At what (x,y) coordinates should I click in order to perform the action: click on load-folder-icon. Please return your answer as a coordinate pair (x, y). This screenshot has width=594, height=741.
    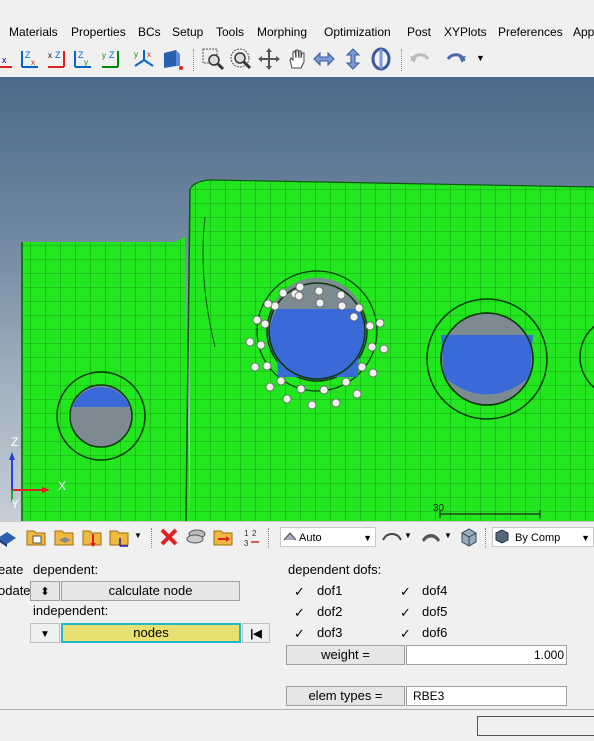
    Looking at the image, I should click on (92, 537).